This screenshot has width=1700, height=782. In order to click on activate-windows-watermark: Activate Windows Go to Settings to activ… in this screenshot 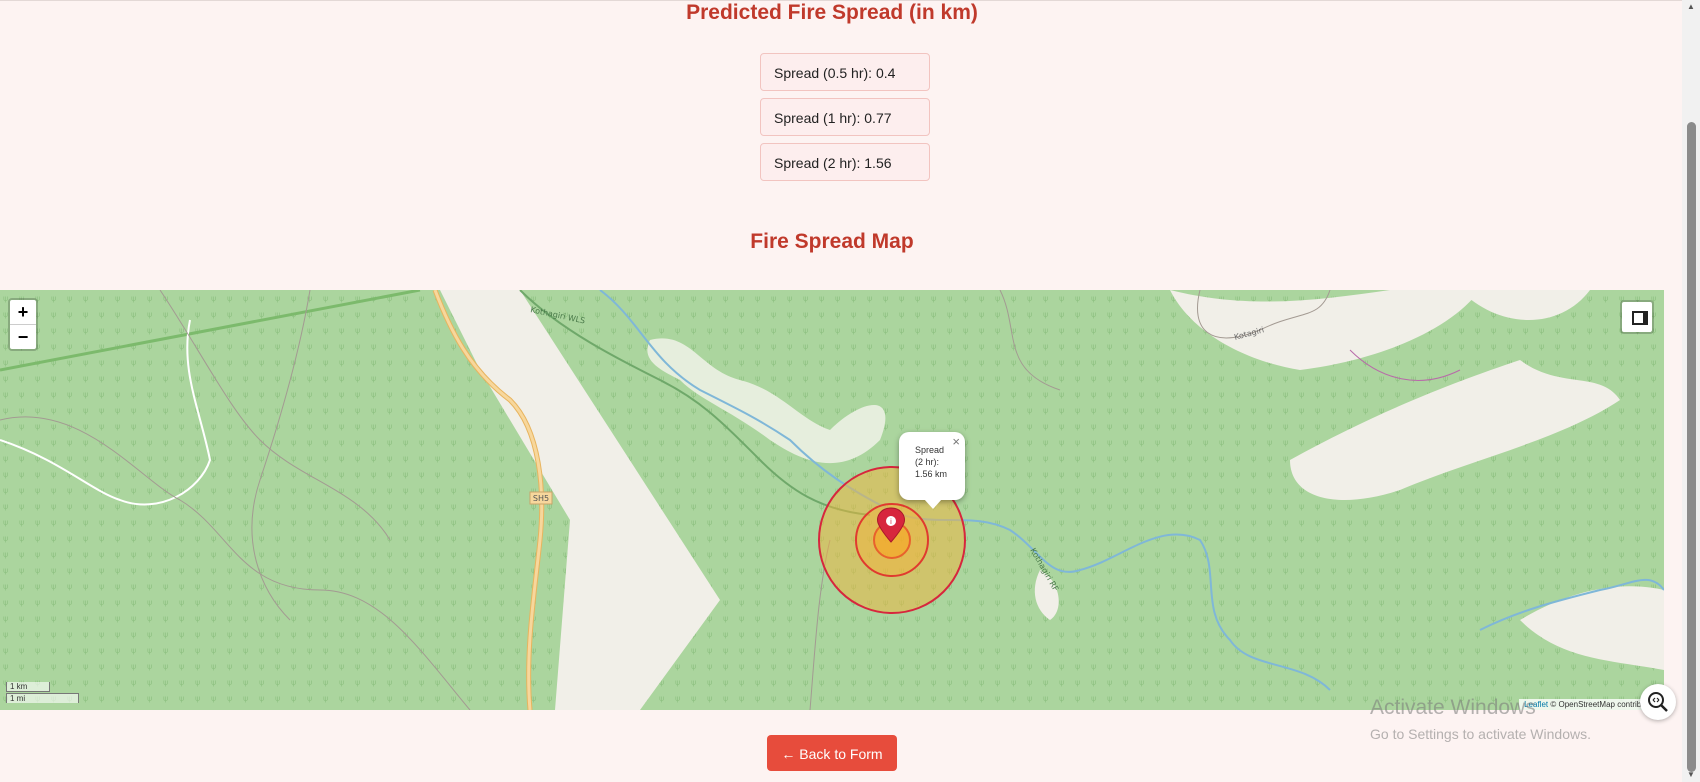, I will do `click(1480, 719)`.